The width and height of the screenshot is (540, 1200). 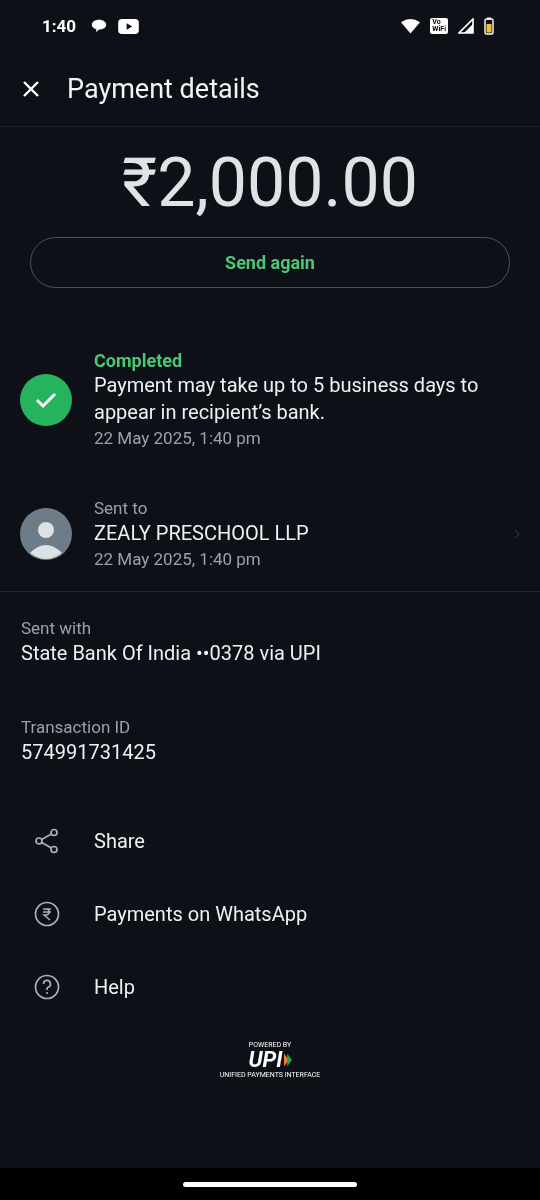 I want to click on avatar-icon, so click(x=46, y=533).